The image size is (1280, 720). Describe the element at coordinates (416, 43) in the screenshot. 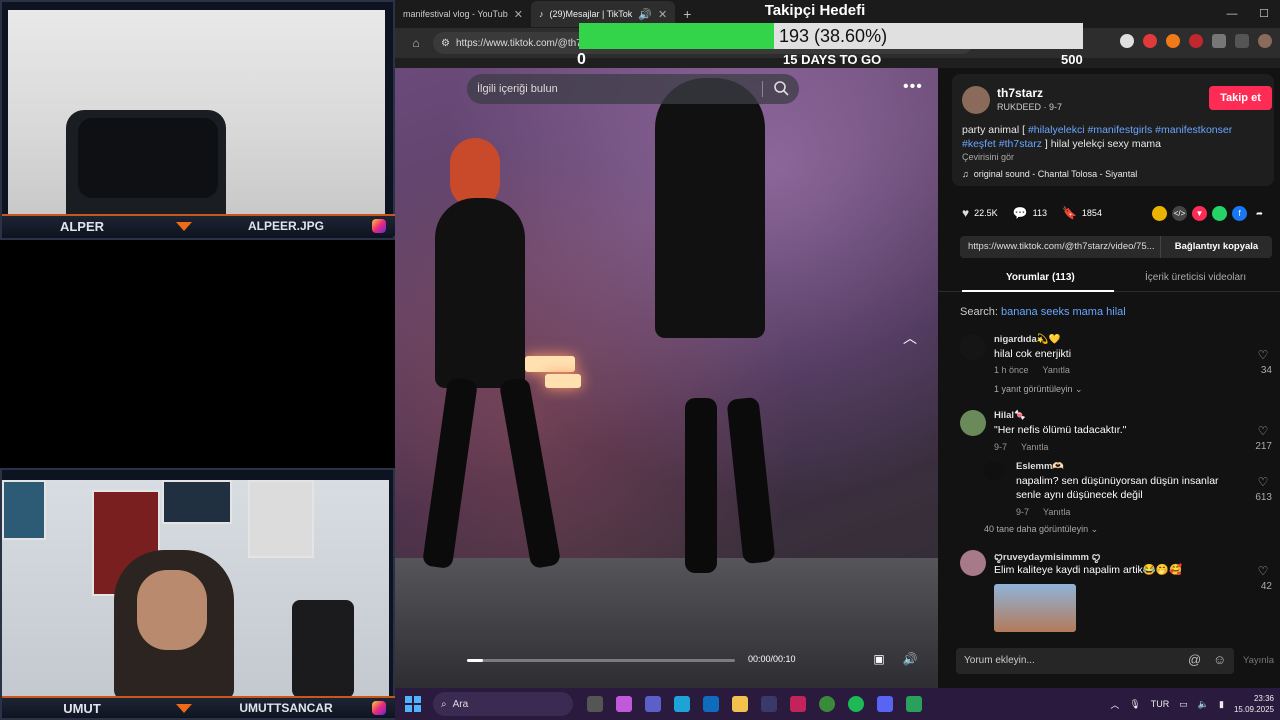

I see `home-icon: ⌂` at that location.